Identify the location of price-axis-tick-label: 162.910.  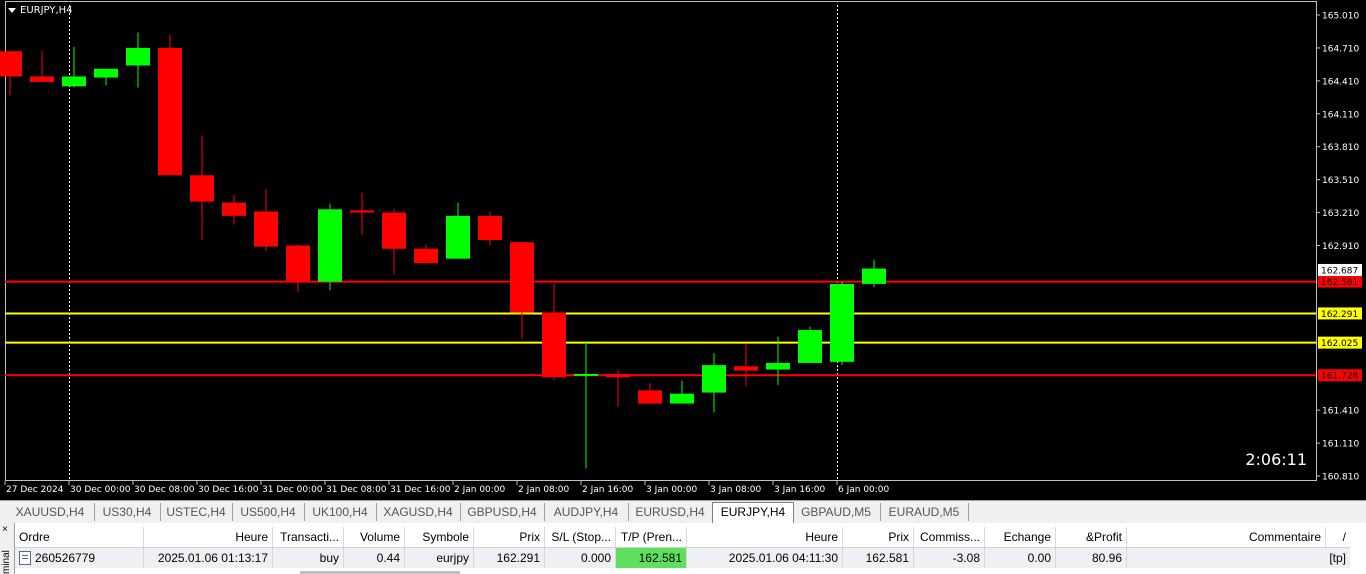
(1340, 247).